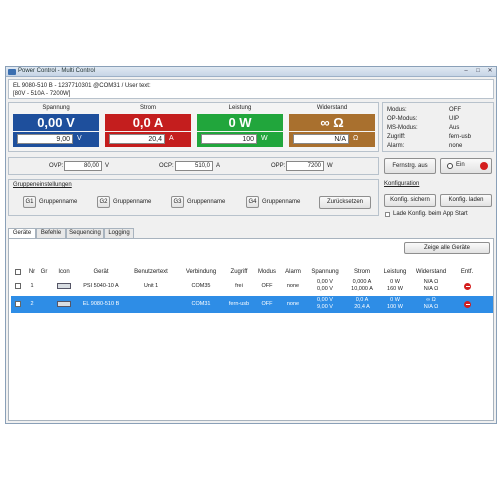  Describe the element at coordinates (239, 272) in the screenshot. I see `column-header: Zugriff` at that location.